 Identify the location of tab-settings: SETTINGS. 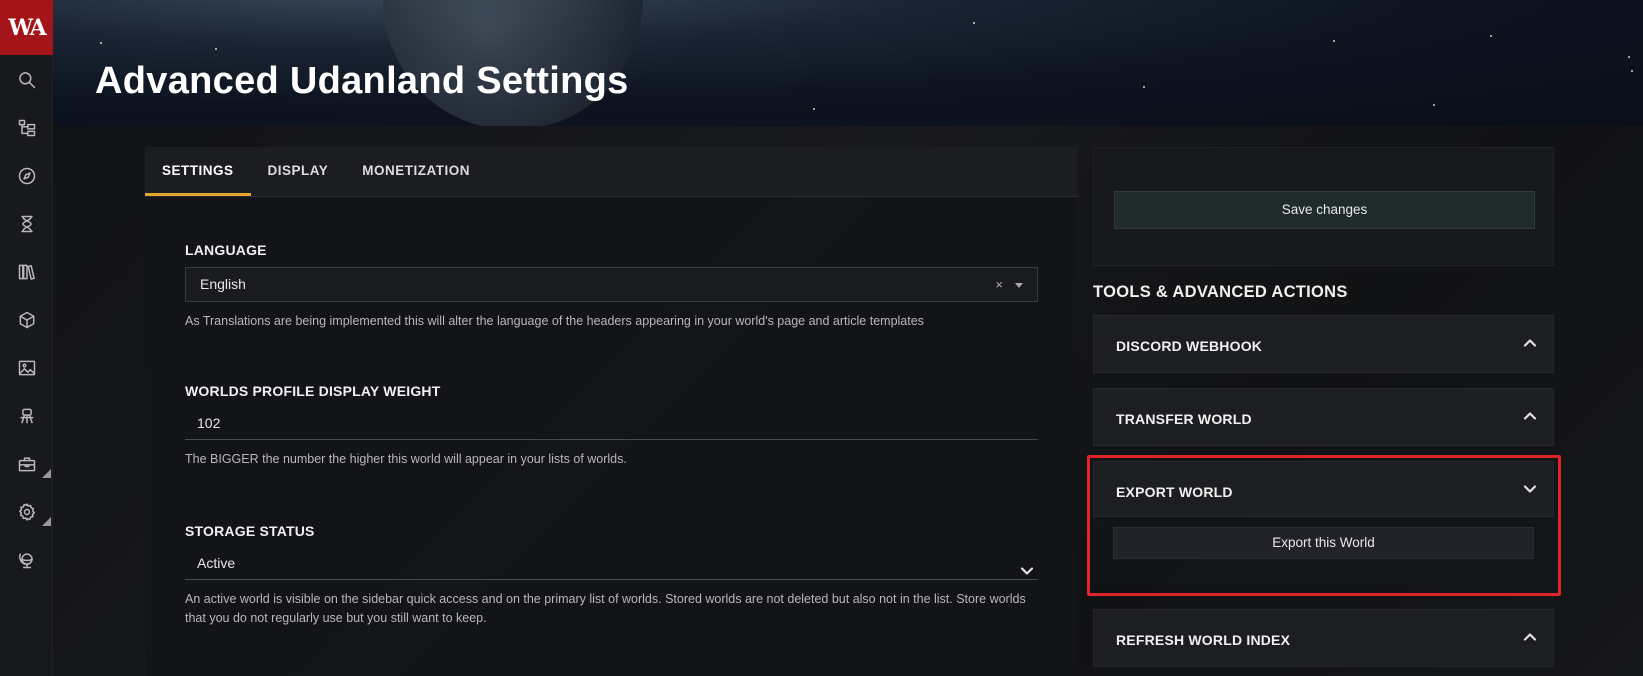
(198, 171).